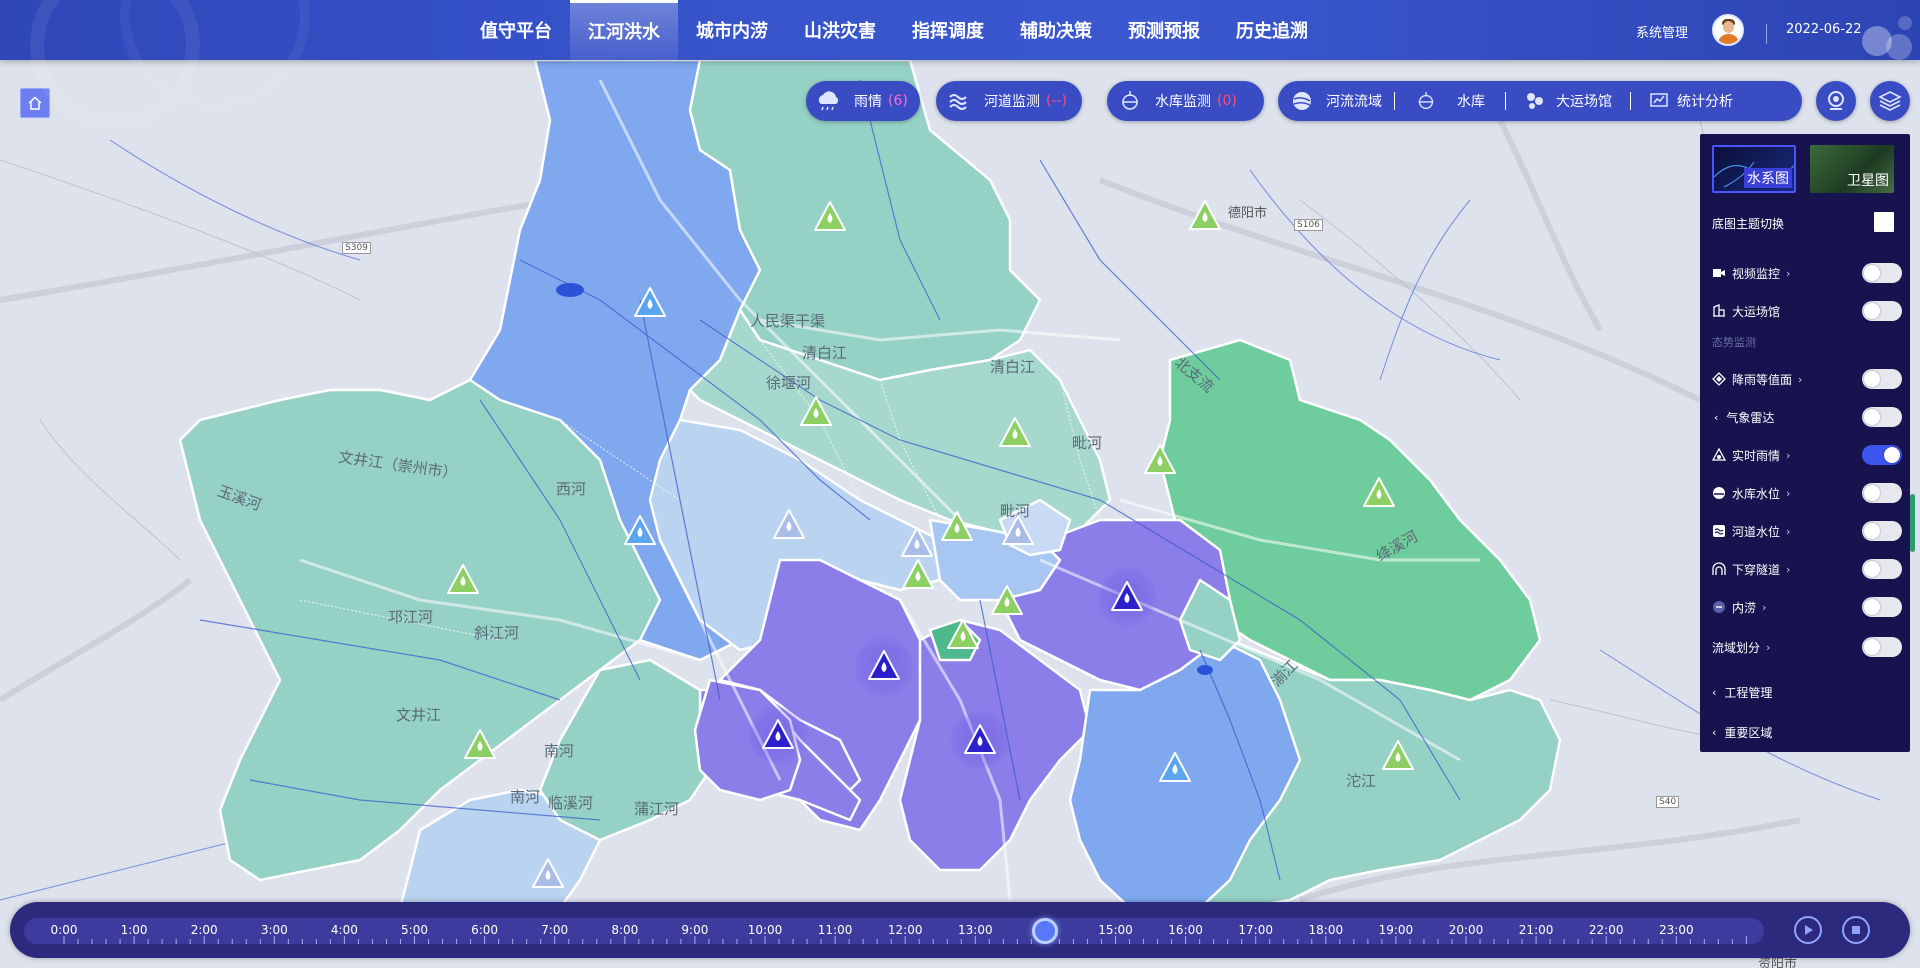  I want to click on theme-switch-checkbox, so click(1884, 222).